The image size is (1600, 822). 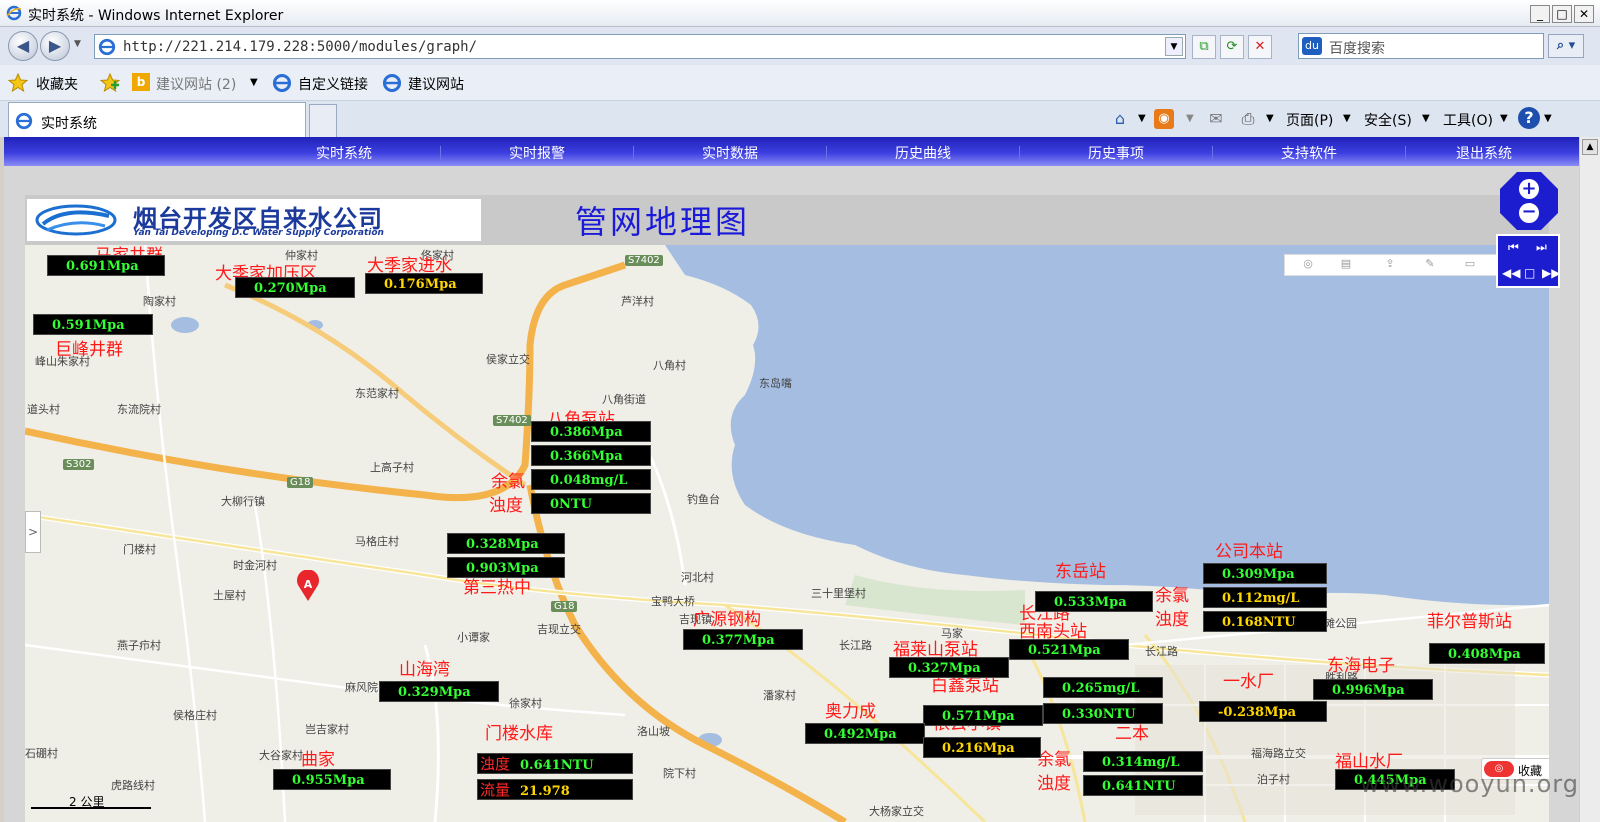 What do you see at coordinates (850, 712) in the screenshot?
I see `station-label-aolicheng: 奥力成` at bounding box center [850, 712].